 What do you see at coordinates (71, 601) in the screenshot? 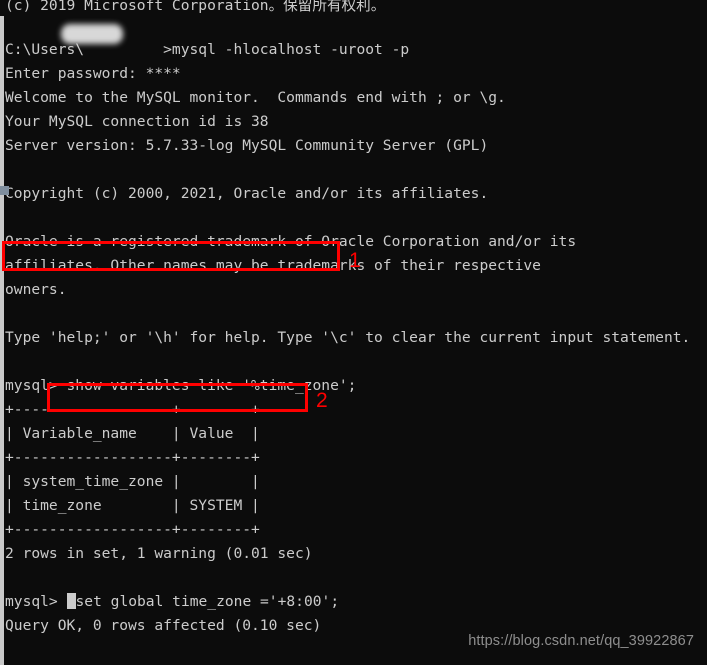
I see `text-cursor` at bounding box center [71, 601].